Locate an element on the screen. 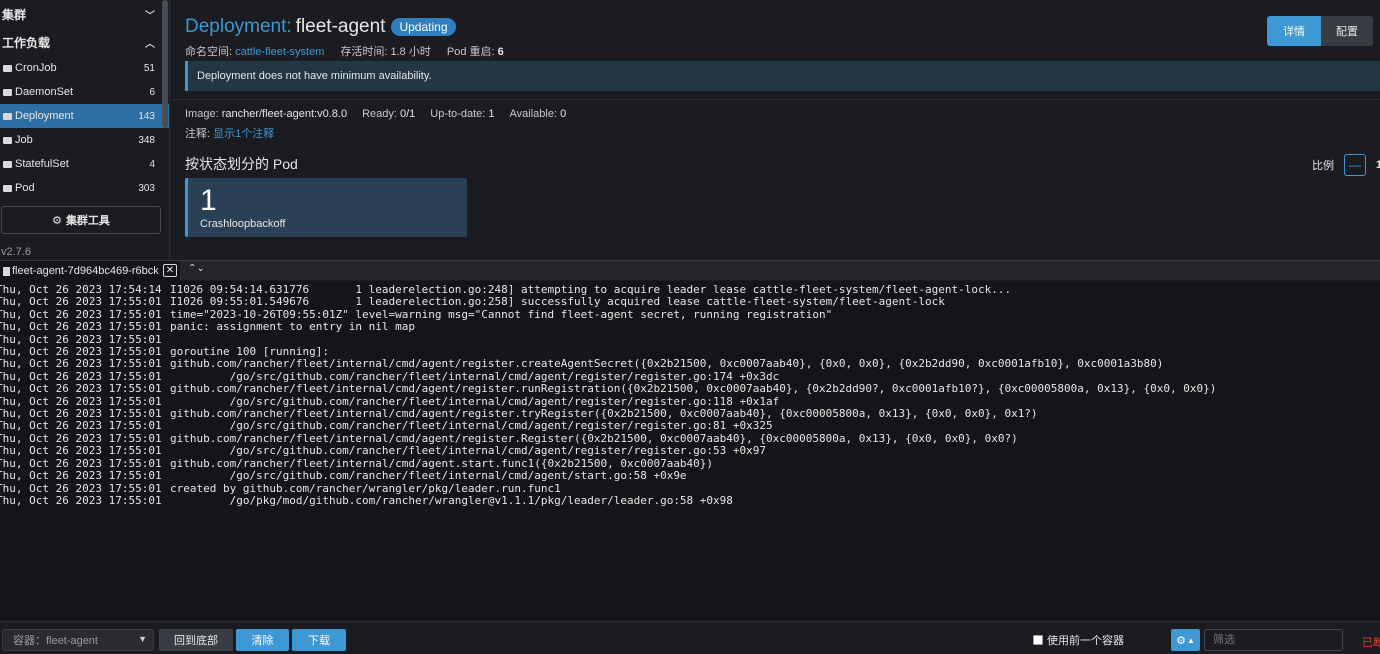  scale-control: 比例 — 1 is located at coordinates (1346, 165).